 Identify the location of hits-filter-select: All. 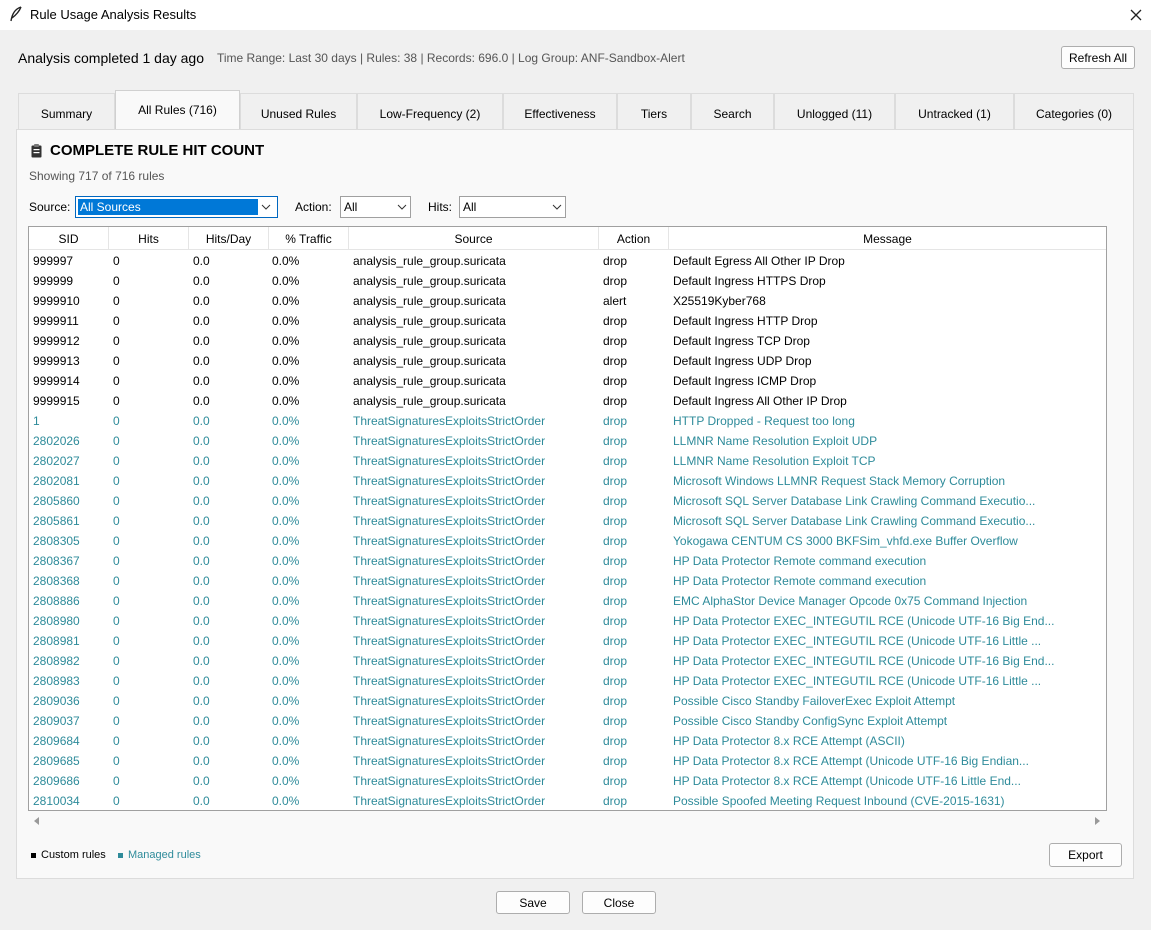
(512, 207).